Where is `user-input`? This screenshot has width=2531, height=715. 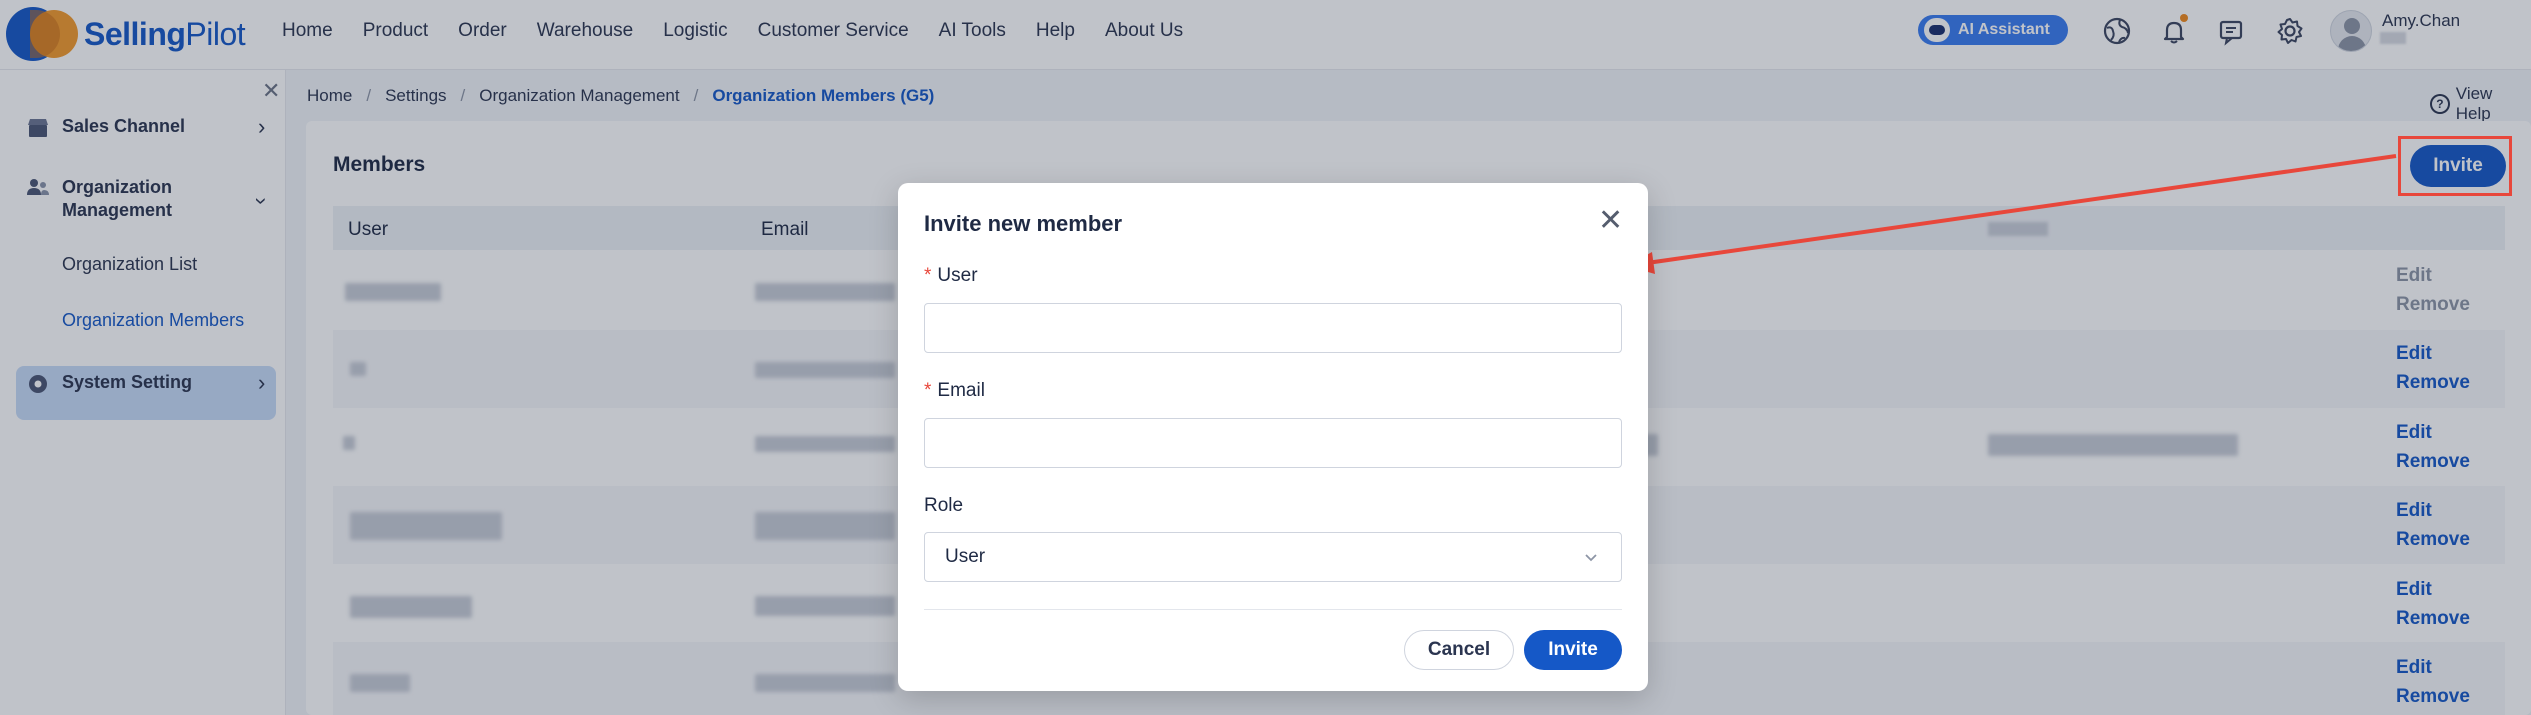
user-input is located at coordinates (1273, 328).